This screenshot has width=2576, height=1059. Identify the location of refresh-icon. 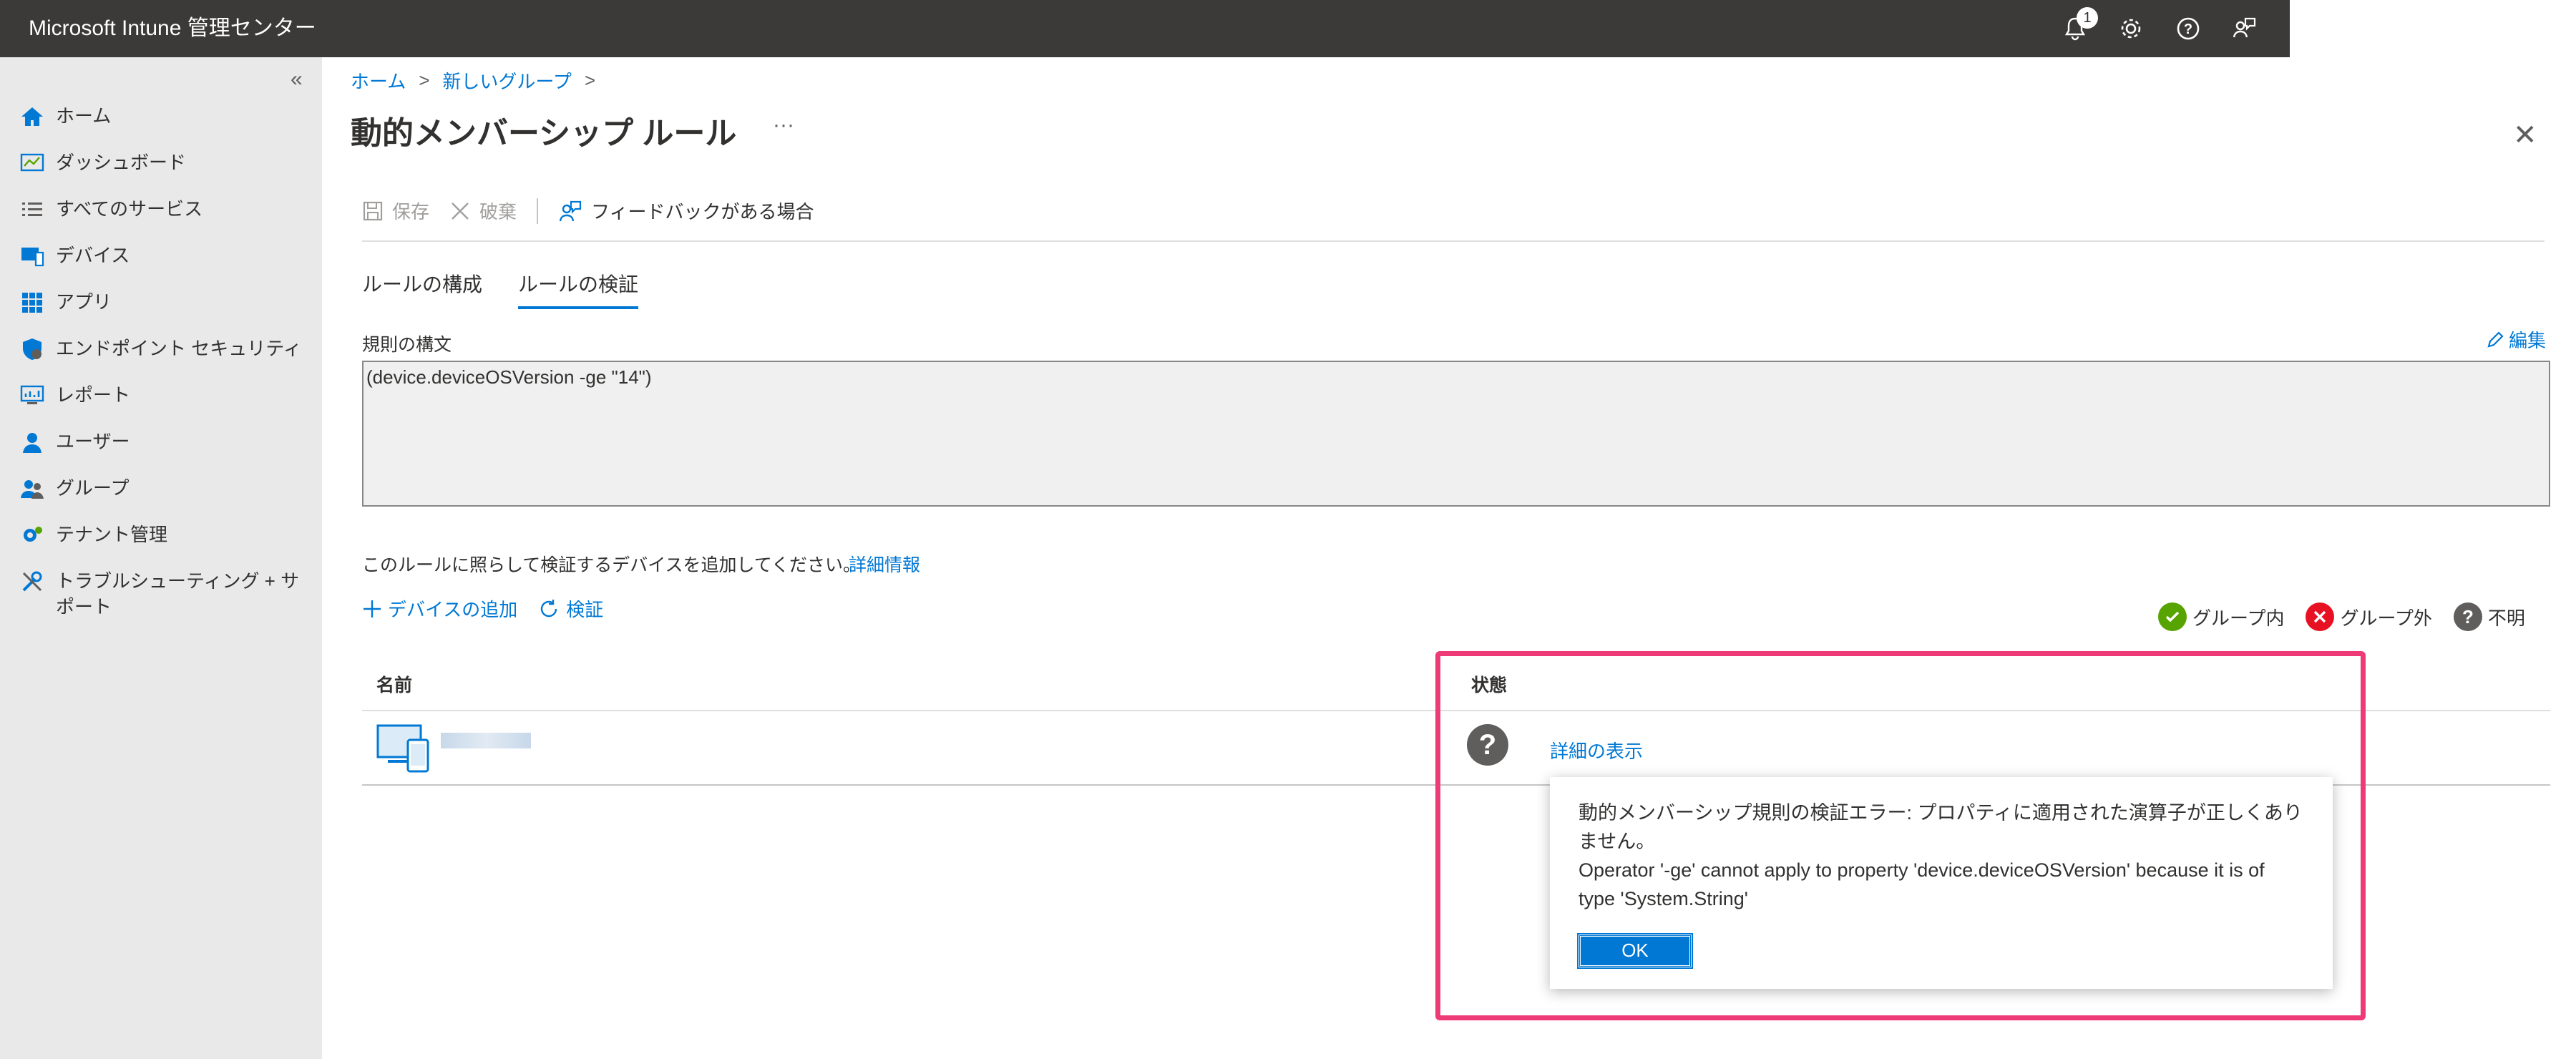
(548, 608).